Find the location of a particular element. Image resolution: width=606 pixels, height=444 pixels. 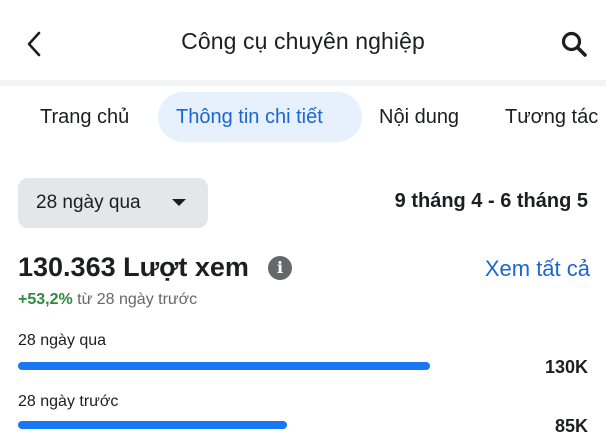

bar-value-previous: 85K is located at coordinates (571, 426).